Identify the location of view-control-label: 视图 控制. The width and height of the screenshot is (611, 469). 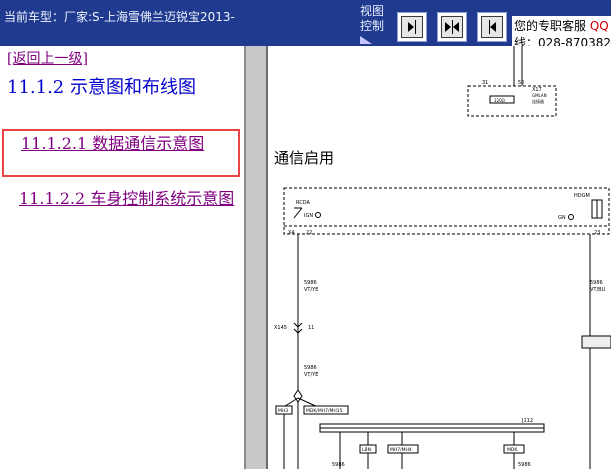
(372, 19).